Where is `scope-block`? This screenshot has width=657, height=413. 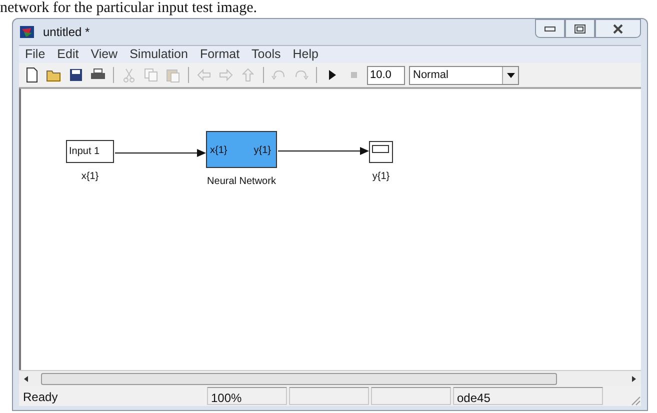 scope-block is located at coordinates (381, 152).